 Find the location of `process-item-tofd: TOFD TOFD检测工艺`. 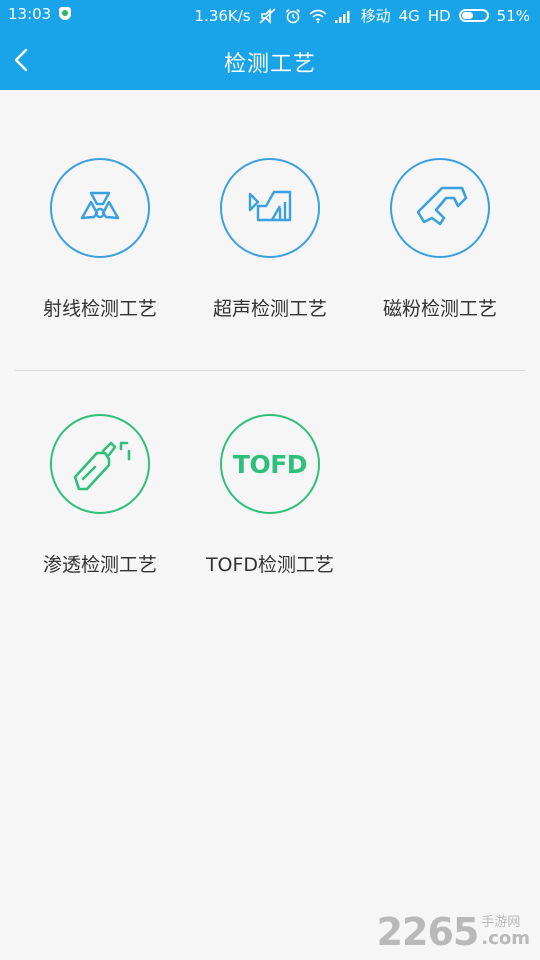

process-item-tofd: TOFD TOFD检测工艺 is located at coordinates (270, 495).